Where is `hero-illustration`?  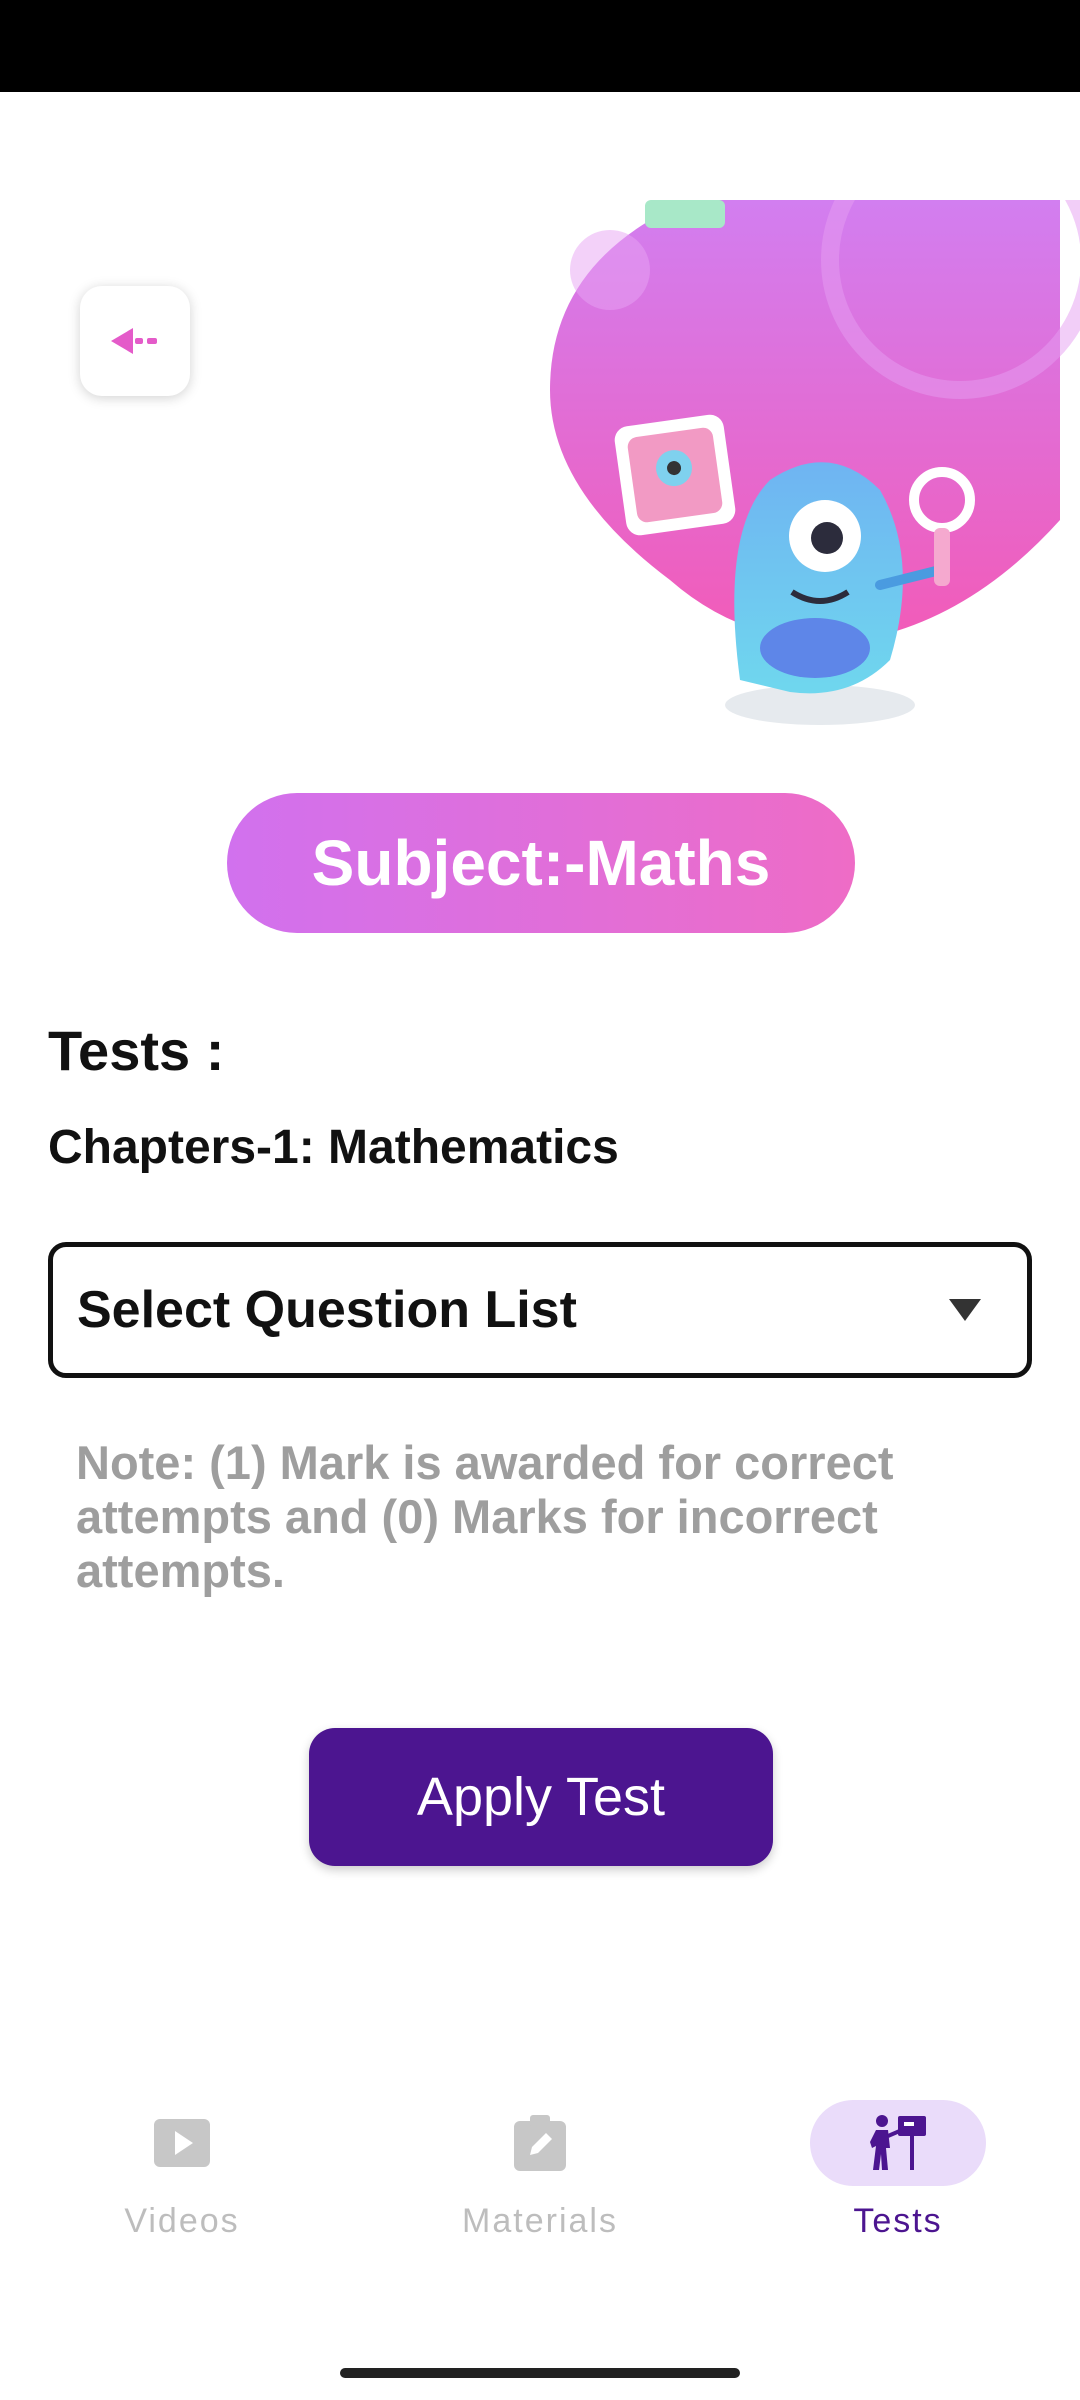
hero-illustration is located at coordinates (815, 462).